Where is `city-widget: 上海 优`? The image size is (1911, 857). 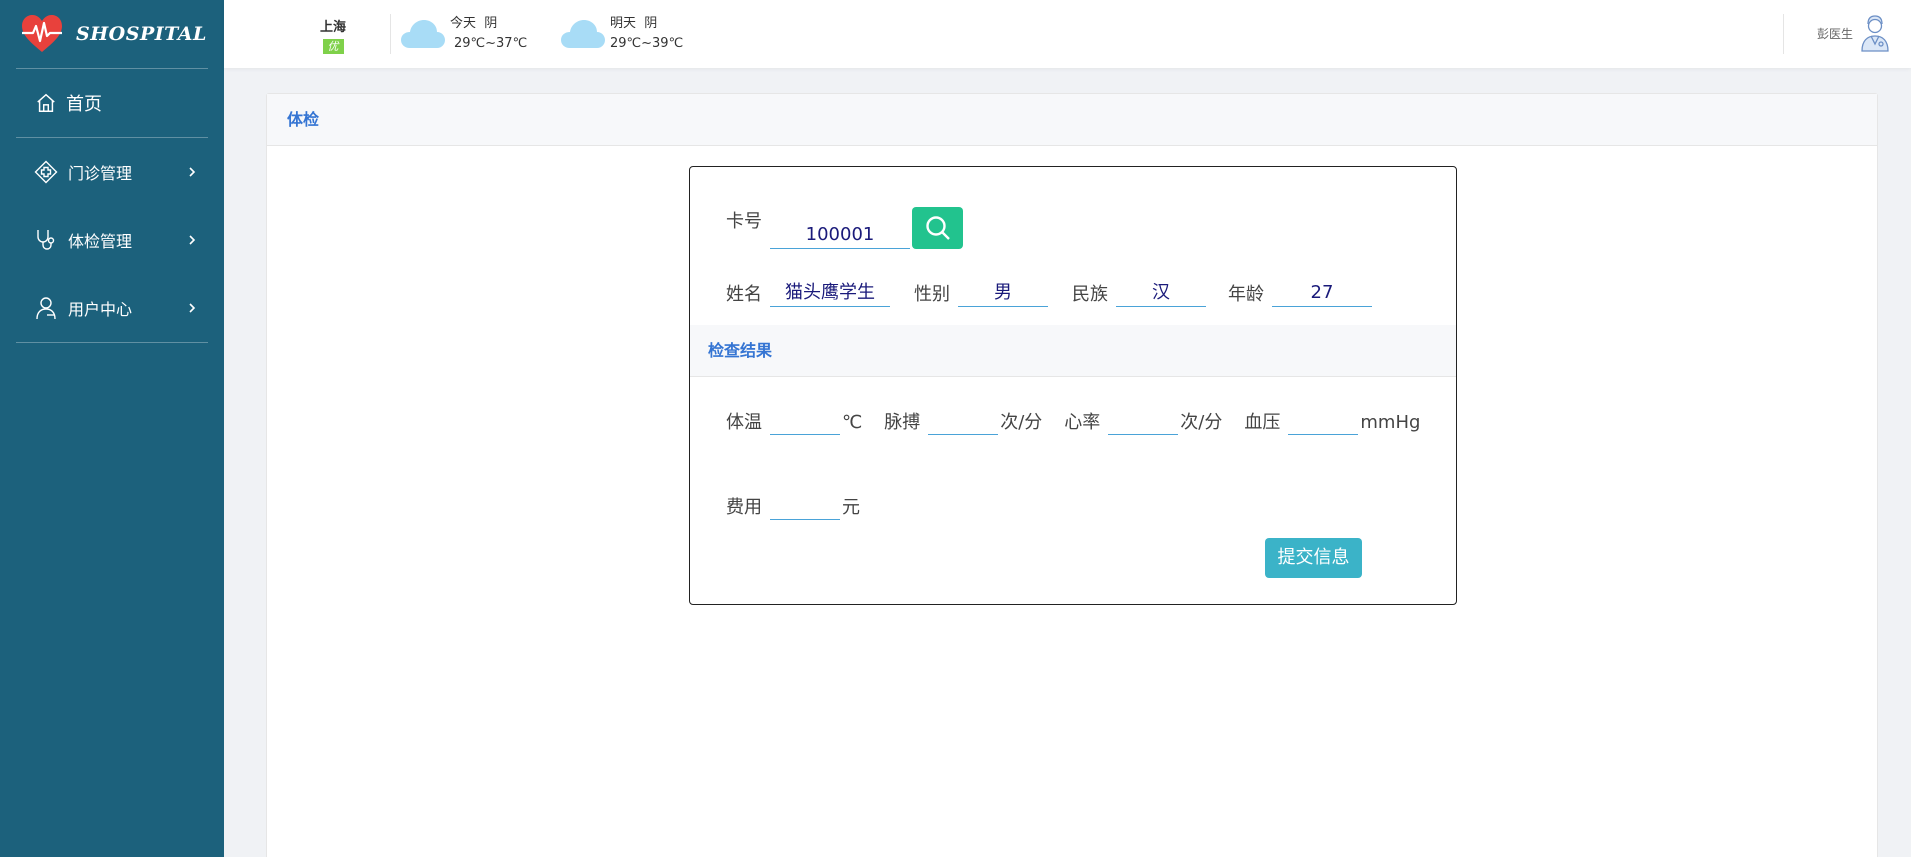 city-widget: 上海 优 is located at coordinates (333, 35).